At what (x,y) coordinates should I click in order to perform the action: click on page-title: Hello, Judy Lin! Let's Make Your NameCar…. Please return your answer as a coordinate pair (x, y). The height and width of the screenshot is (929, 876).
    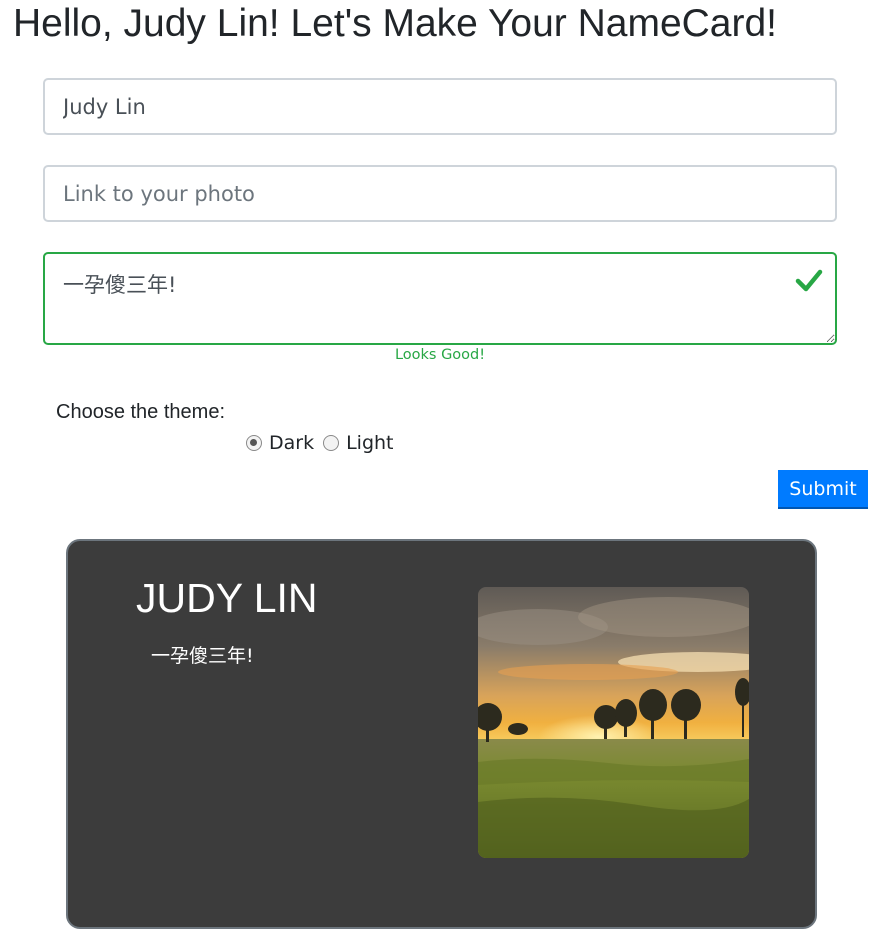
    Looking at the image, I should click on (395, 23).